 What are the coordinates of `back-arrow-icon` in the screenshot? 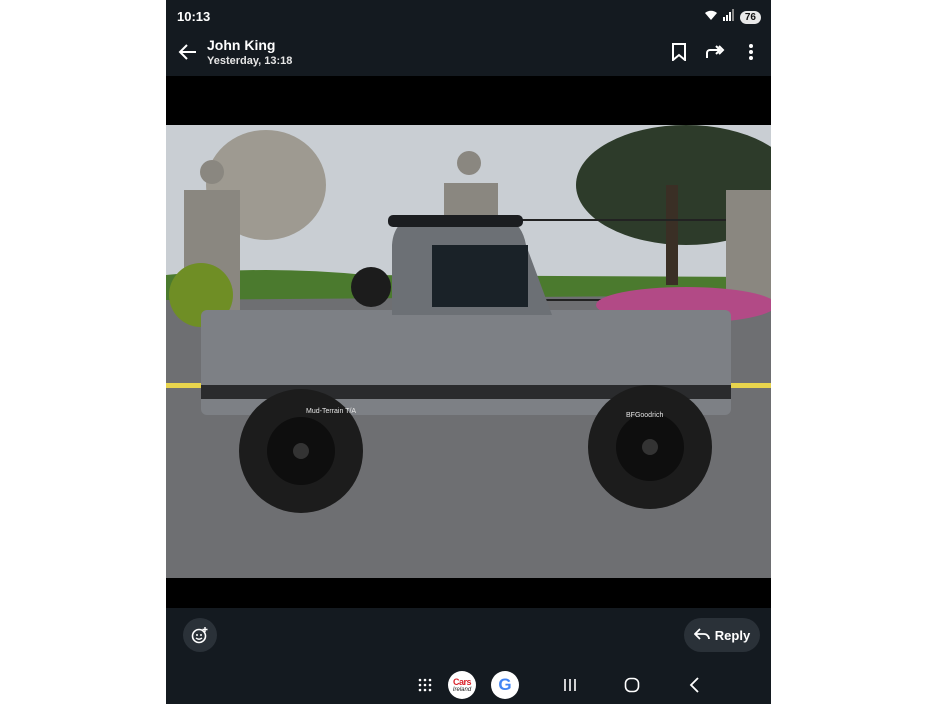 It's located at (188, 52).